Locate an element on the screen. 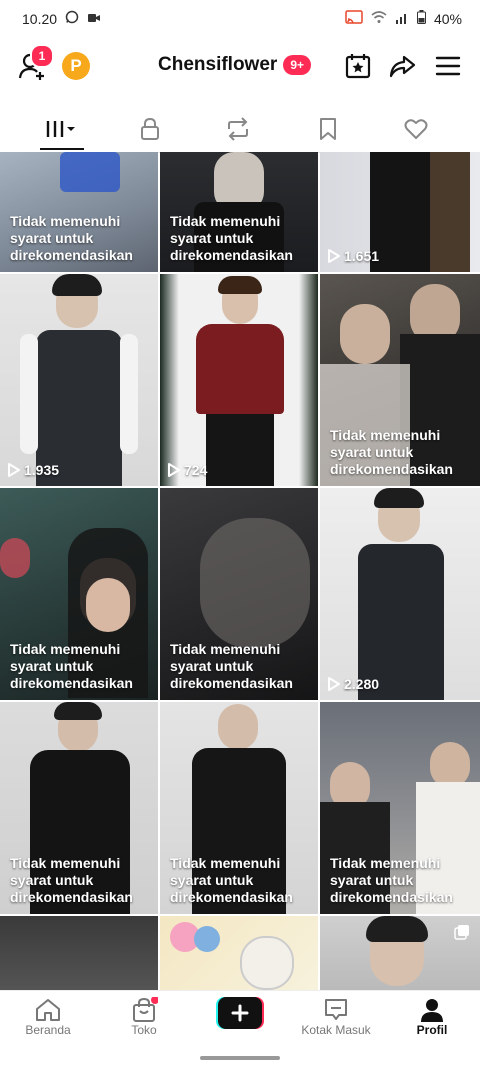 The height and width of the screenshot is (1067, 480). repost-icon is located at coordinates (238, 129).